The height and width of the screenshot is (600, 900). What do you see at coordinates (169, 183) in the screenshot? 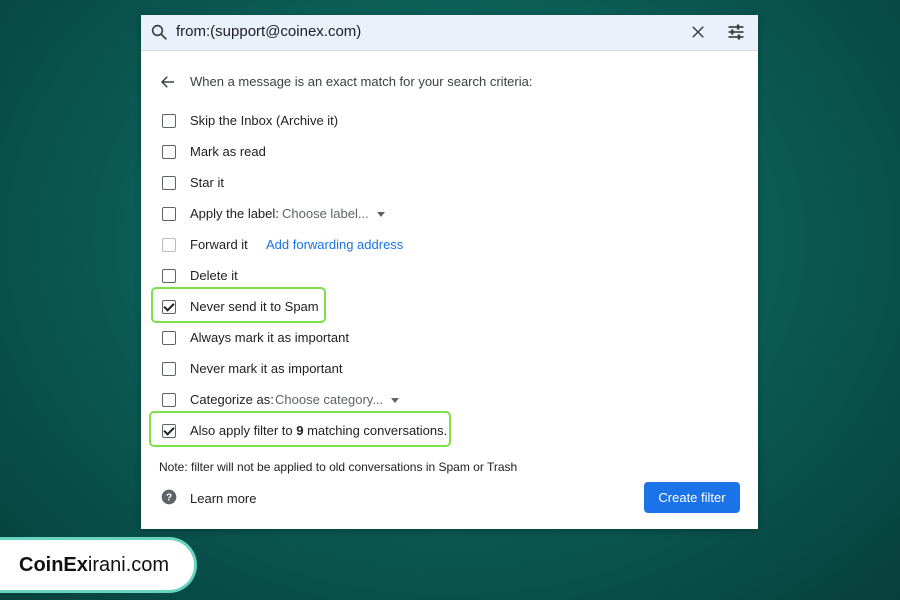
I see `checkbox-star-it` at bounding box center [169, 183].